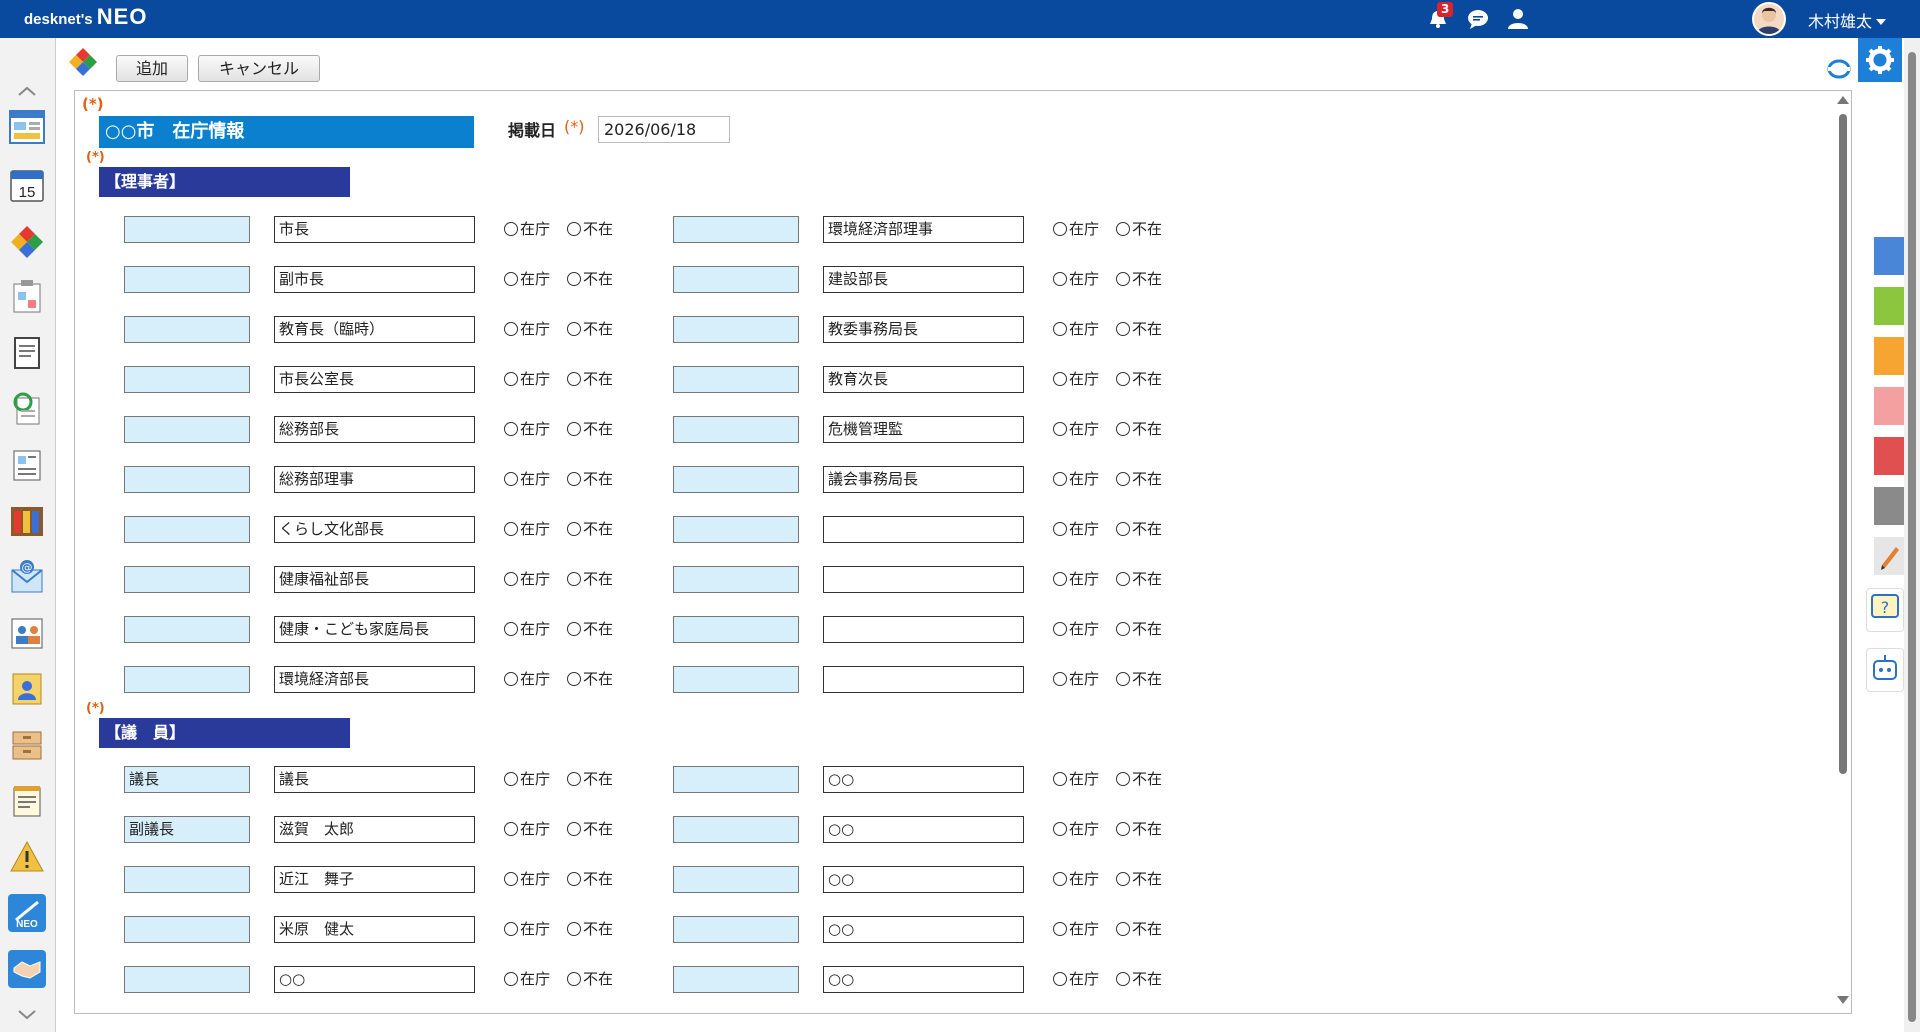  Describe the element at coordinates (374, 579) in the screenshot. I see `name-field-left: 健康福祉部長` at that location.